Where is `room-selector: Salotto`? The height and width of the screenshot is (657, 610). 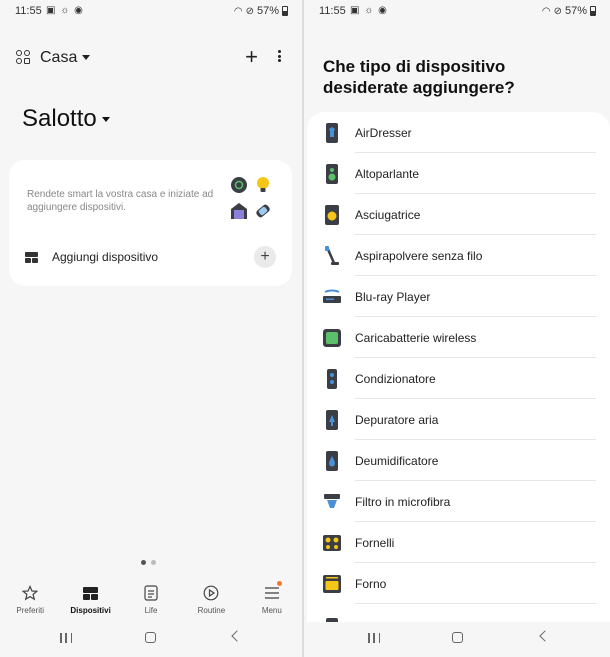 room-selector: Salotto is located at coordinates (66, 119).